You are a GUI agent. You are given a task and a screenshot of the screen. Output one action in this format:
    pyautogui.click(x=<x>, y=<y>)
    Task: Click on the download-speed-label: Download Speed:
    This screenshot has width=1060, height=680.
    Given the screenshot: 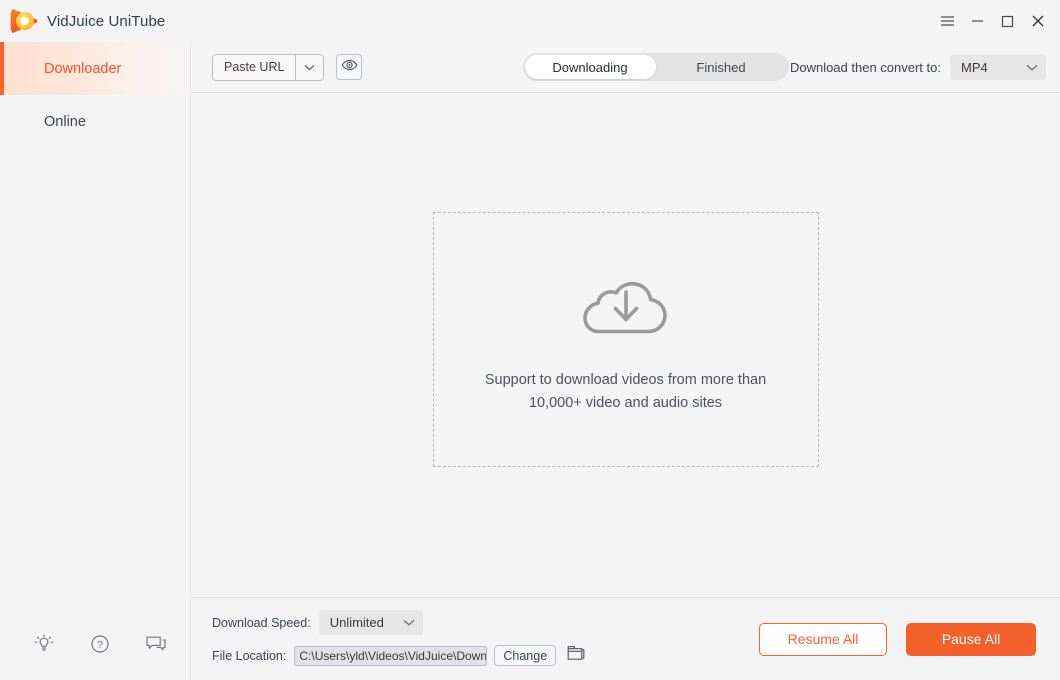 What is the action you would take?
    pyautogui.click(x=261, y=622)
    